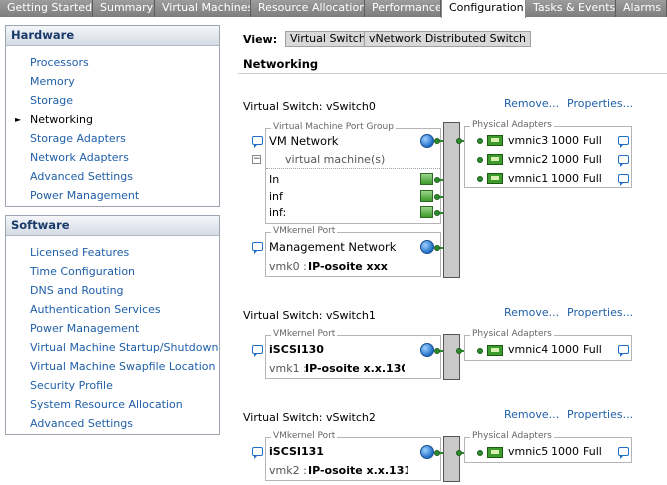 This screenshot has width=667, height=485. What do you see at coordinates (309, 417) in the screenshot?
I see `vswitch2-title: Virtual Switch: vSwitch2` at bounding box center [309, 417].